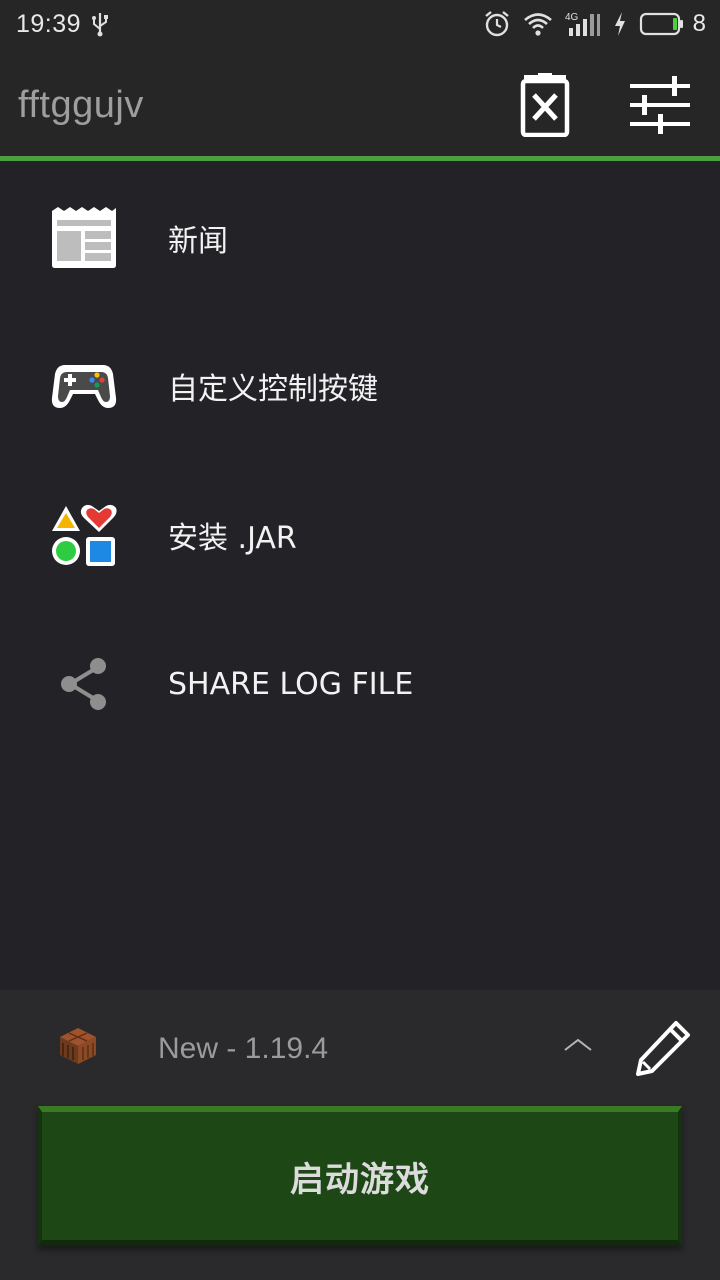 The image size is (720, 1280). Describe the element at coordinates (84, 684) in the screenshot. I see `share-icon` at that location.